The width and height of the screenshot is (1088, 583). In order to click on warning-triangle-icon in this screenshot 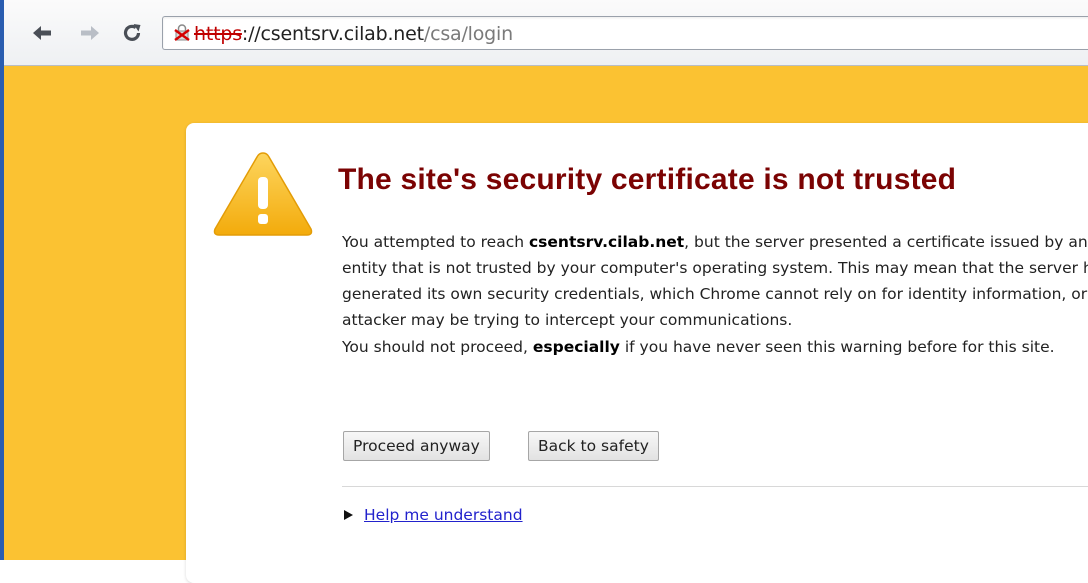, I will do `click(263, 194)`.